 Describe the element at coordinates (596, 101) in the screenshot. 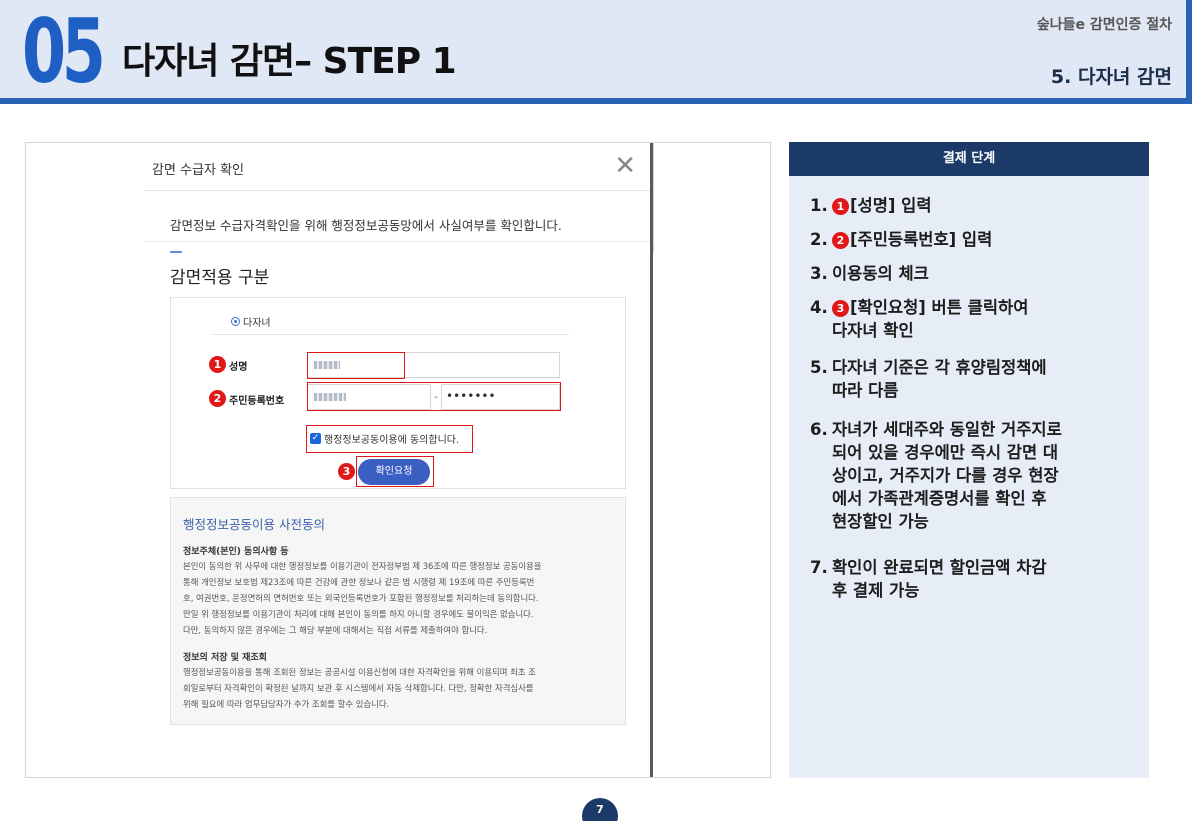

I see `header-underline` at that location.